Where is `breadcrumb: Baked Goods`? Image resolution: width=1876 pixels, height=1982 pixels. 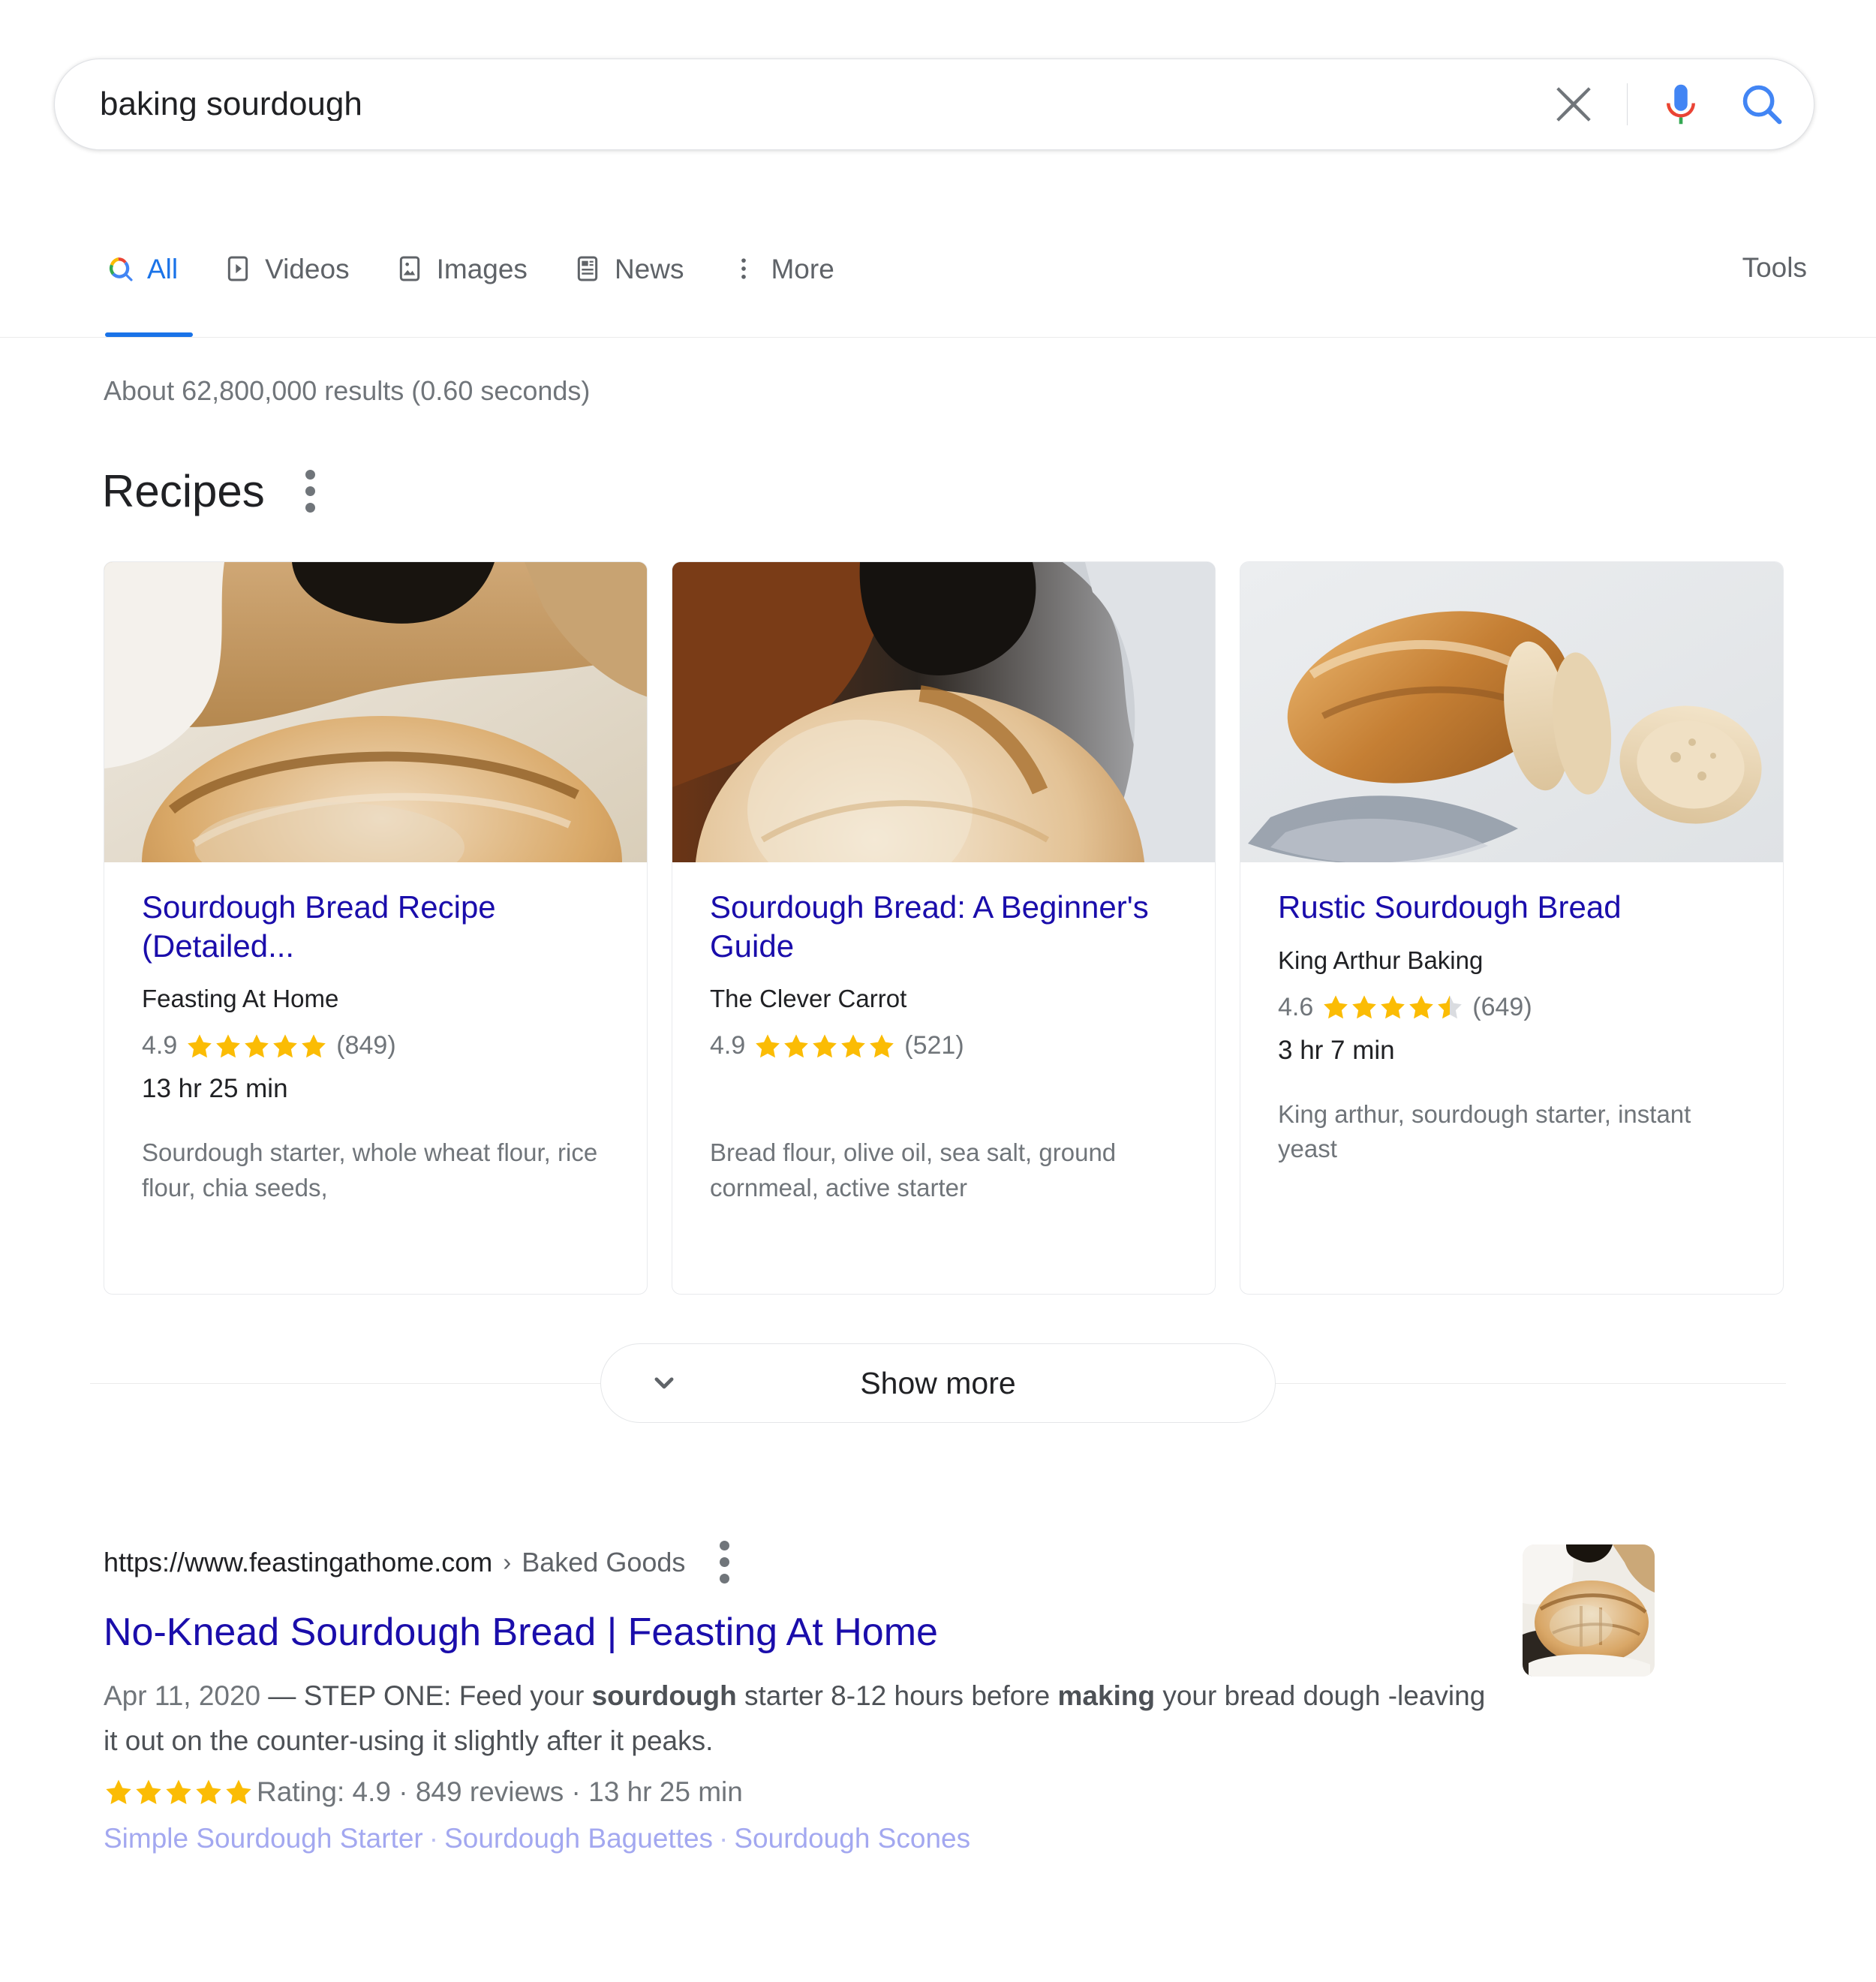 breadcrumb: Baked Goods is located at coordinates (604, 1562).